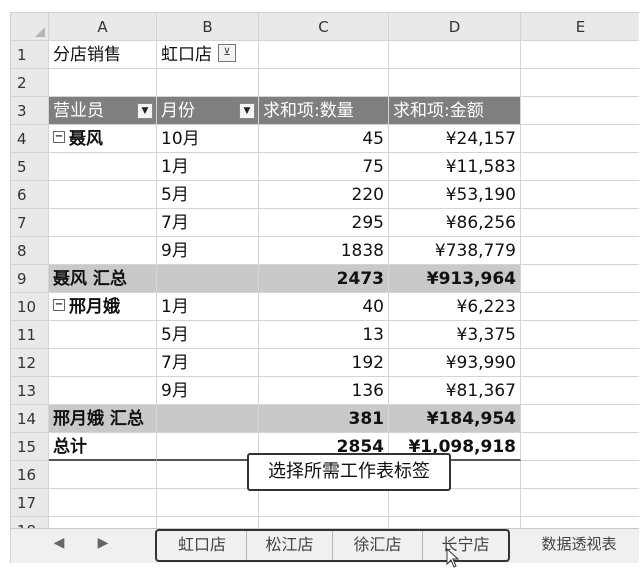  What do you see at coordinates (324, 251) in the screenshot?
I see `pivot-qty-cell: 1838` at bounding box center [324, 251].